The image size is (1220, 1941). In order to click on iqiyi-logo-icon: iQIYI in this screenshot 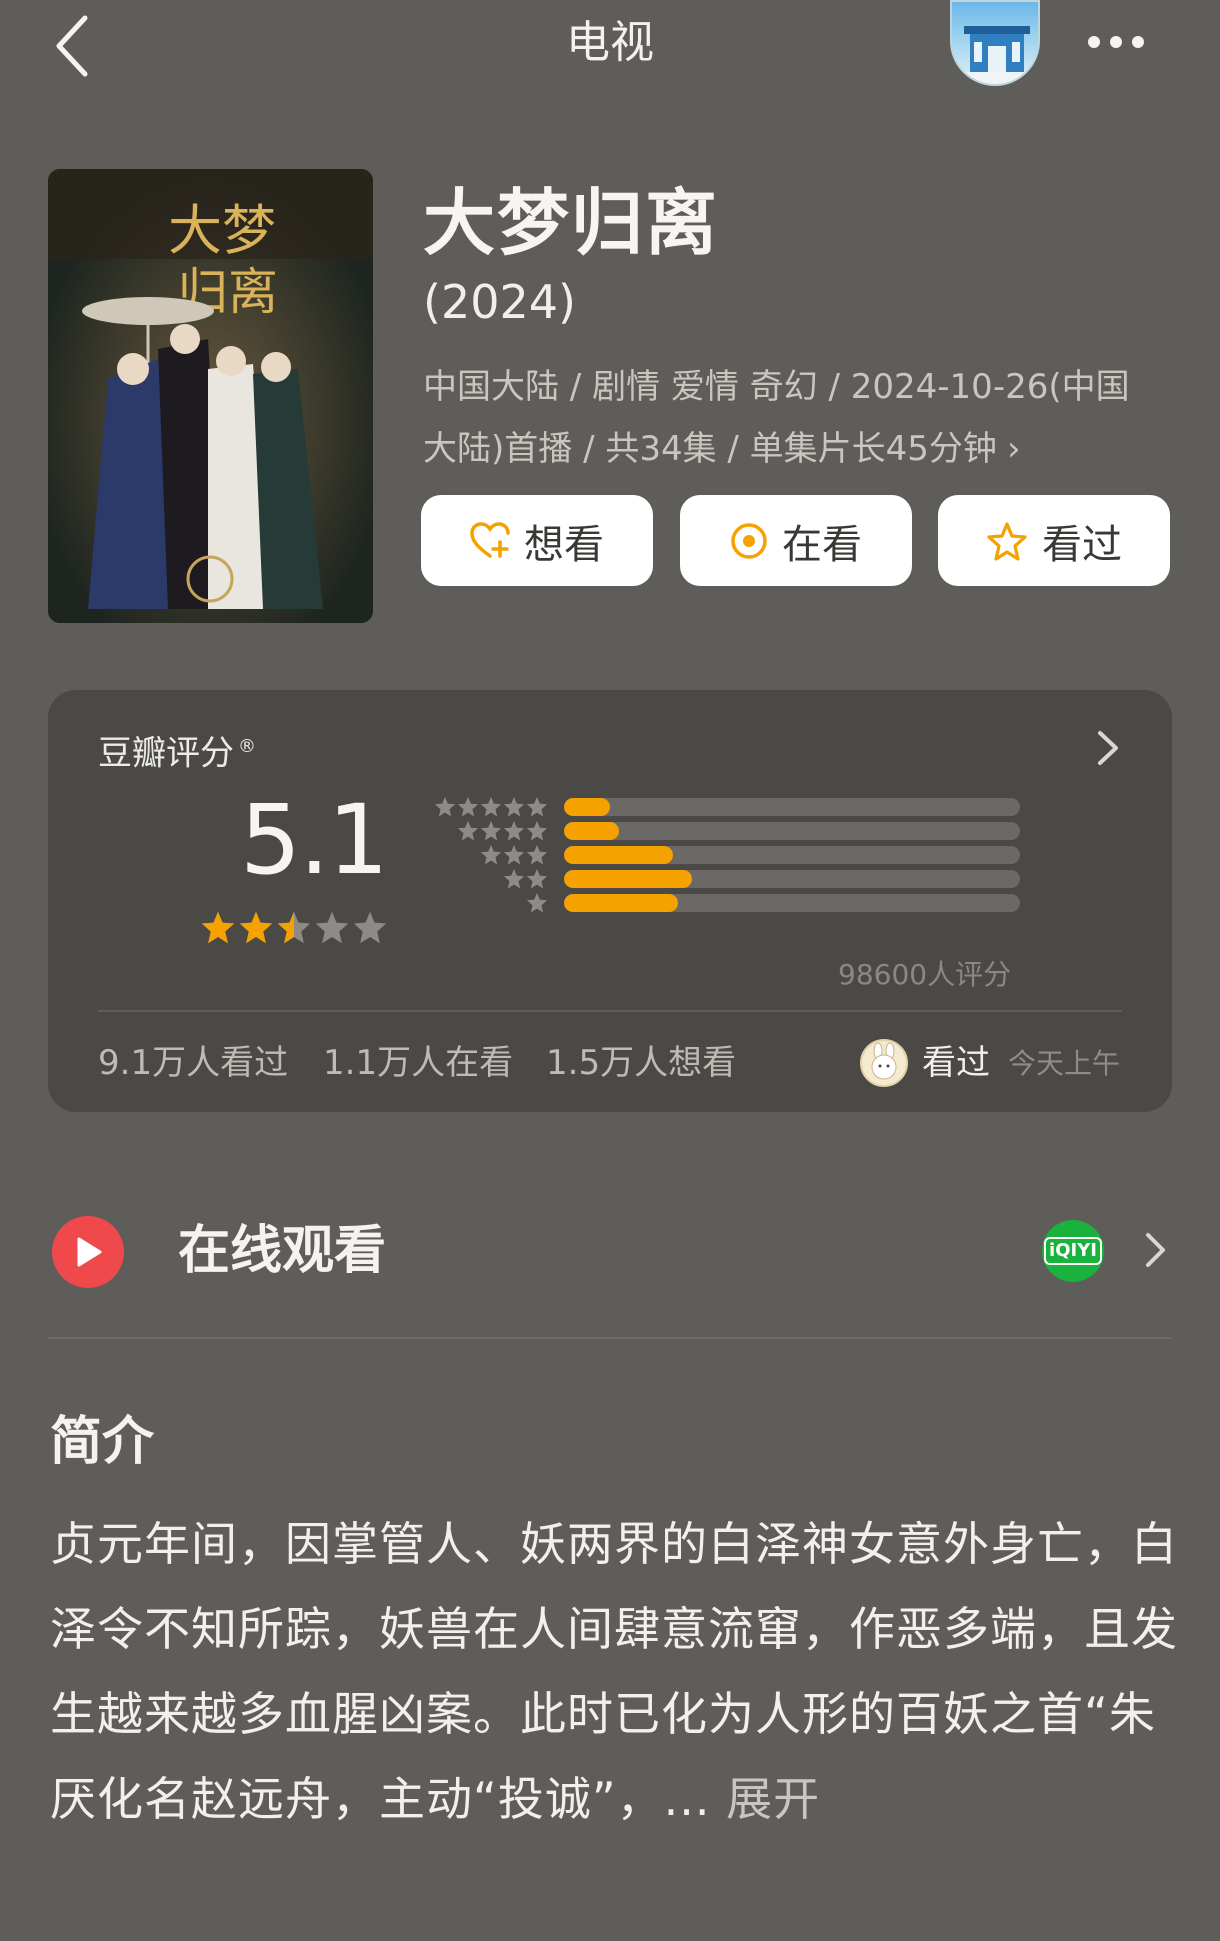, I will do `click(1073, 1251)`.